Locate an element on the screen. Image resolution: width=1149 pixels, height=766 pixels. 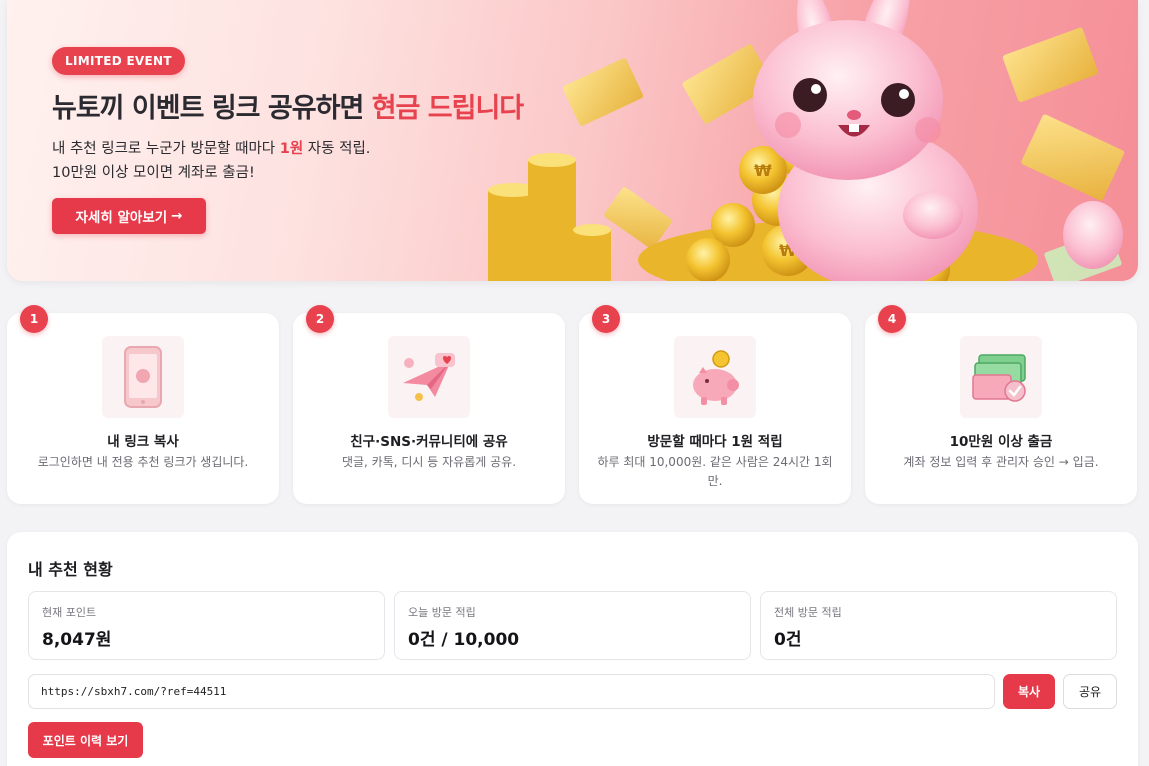
copy-button: 복사 is located at coordinates (1029, 691).